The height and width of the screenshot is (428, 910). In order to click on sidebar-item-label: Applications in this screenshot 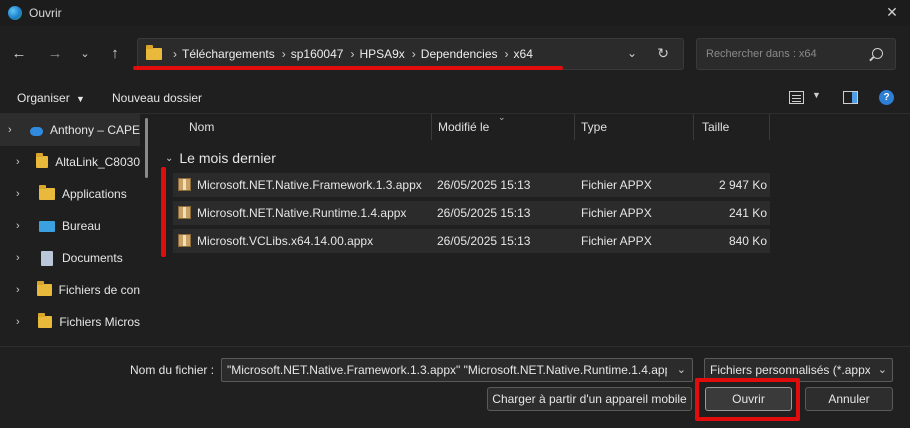, I will do `click(94, 194)`.